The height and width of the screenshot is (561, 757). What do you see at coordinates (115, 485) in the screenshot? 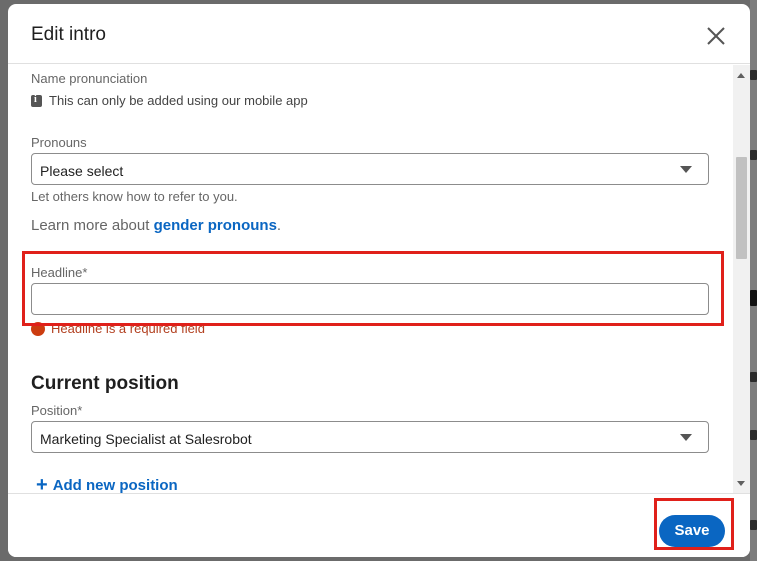
I see `add-new-position-label: Add new position` at bounding box center [115, 485].